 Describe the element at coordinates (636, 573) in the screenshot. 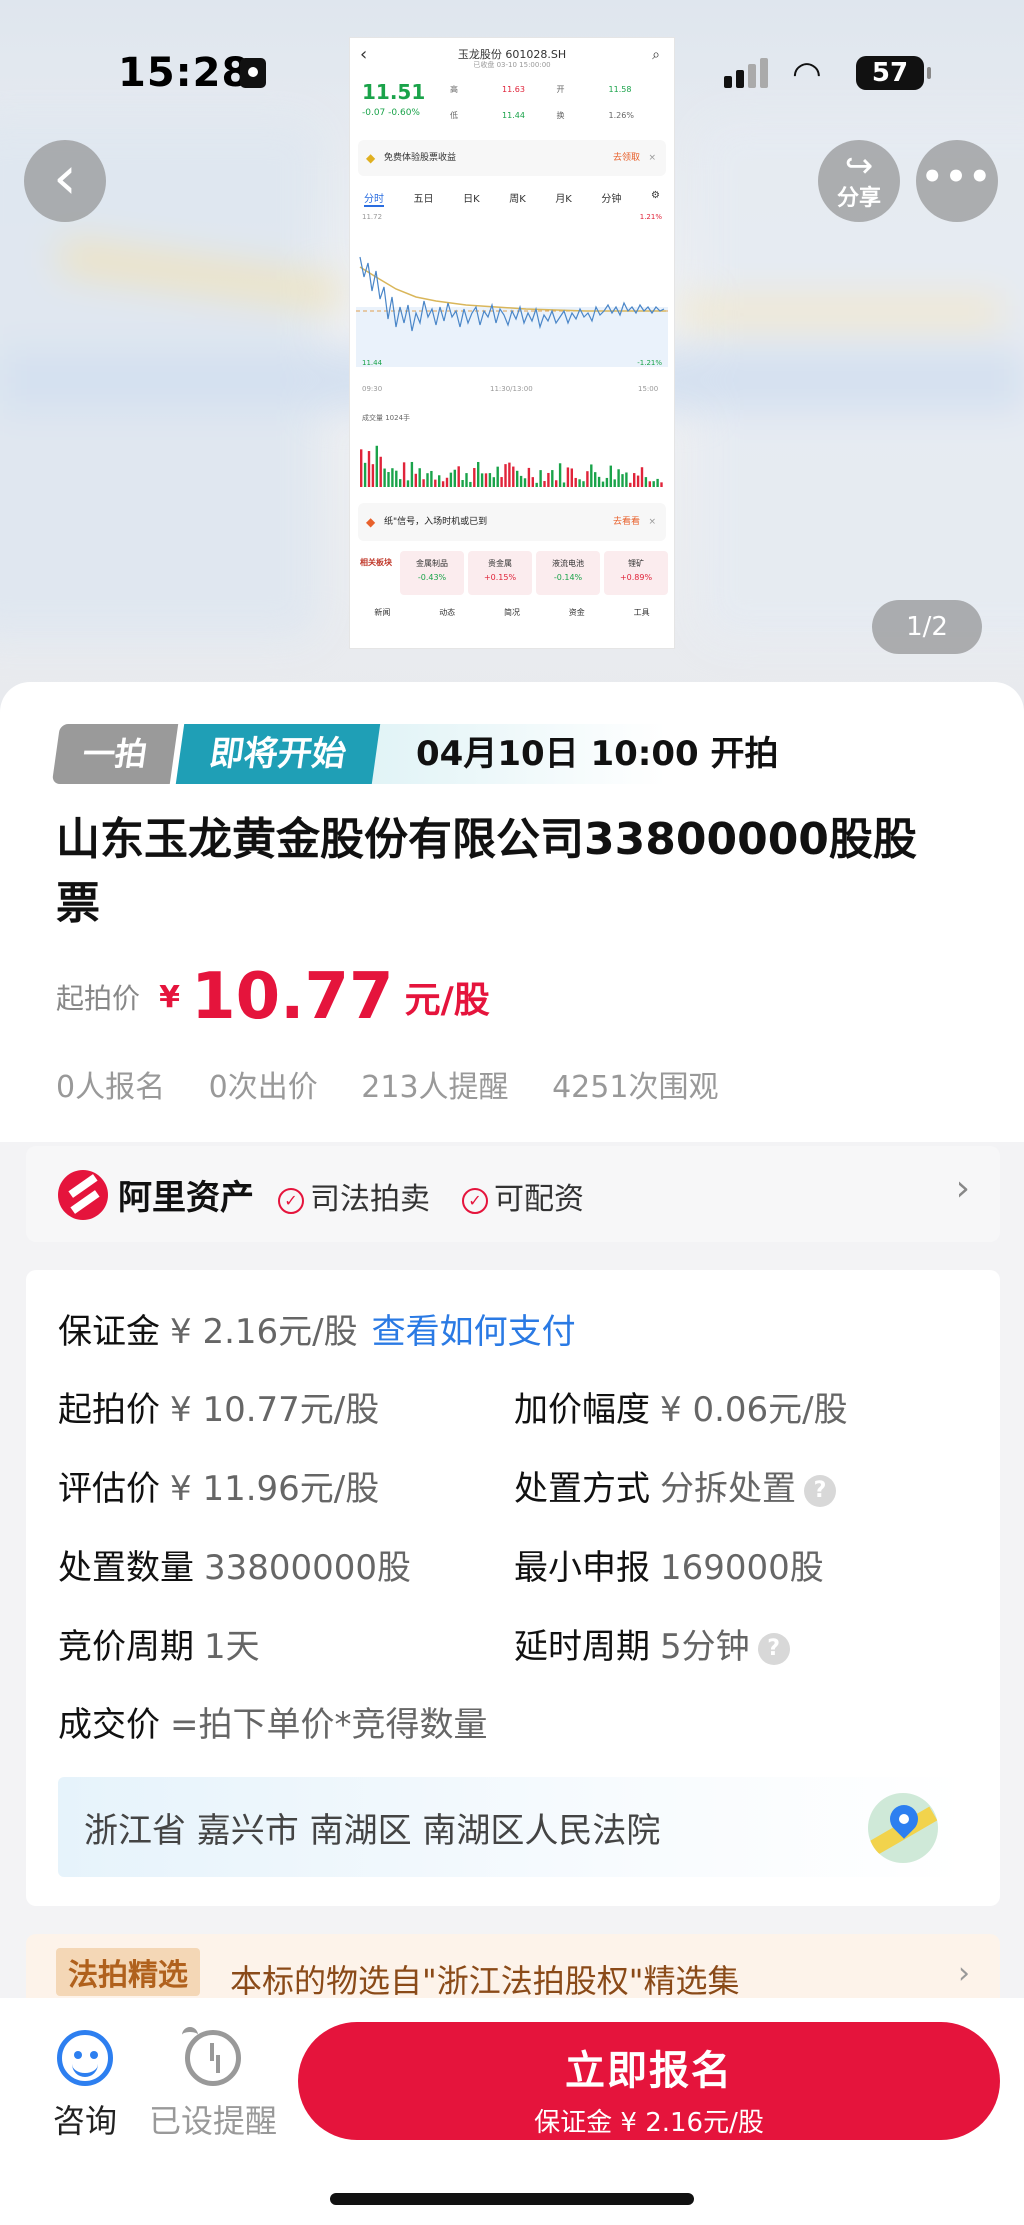

I see `sector-item: 锂矿 +0.89%` at that location.